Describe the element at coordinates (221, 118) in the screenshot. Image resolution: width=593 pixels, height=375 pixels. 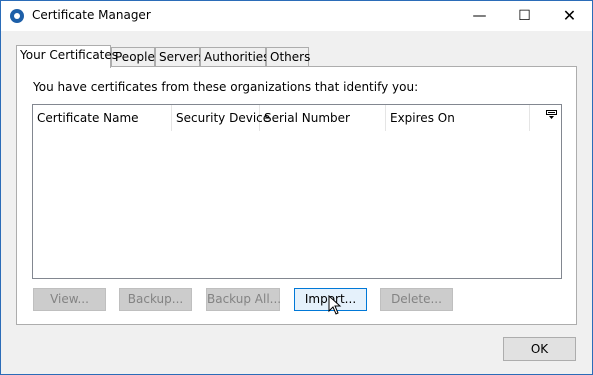
I see `column-security-device: Security Device` at that location.